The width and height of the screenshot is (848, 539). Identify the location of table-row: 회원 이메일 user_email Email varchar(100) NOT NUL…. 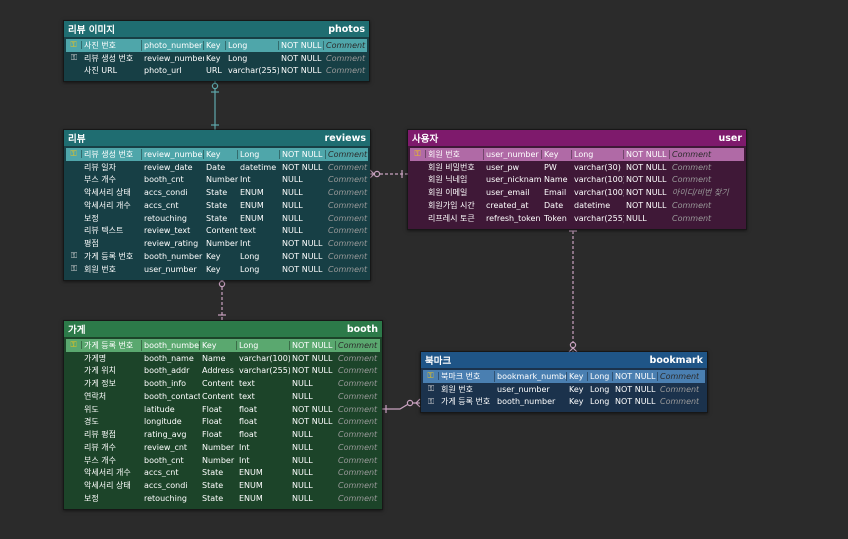
(577, 192).